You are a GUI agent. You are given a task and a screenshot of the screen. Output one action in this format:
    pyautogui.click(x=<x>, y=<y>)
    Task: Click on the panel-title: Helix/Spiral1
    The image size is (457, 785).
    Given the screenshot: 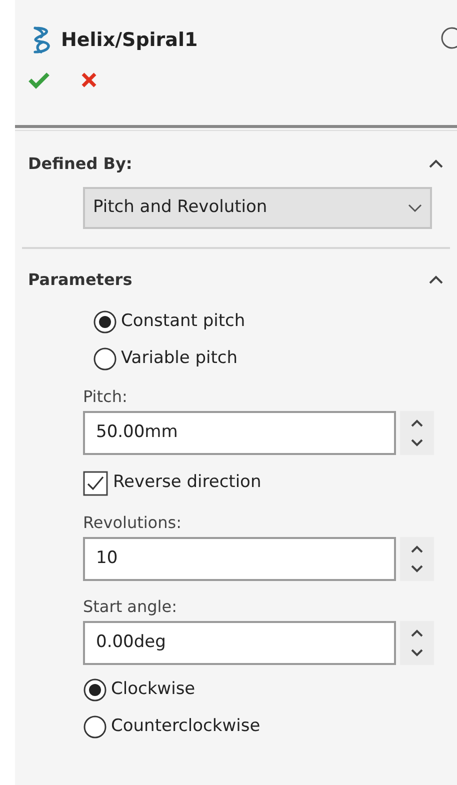 What is the action you would take?
    pyautogui.click(x=129, y=40)
    